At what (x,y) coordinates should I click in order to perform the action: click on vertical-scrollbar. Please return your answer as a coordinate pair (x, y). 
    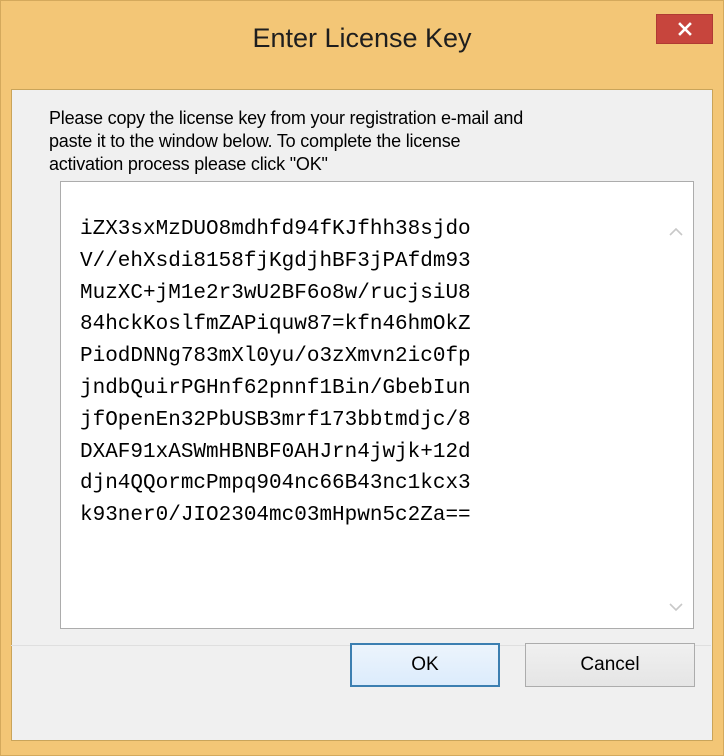
    Looking at the image, I should click on (676, 405).